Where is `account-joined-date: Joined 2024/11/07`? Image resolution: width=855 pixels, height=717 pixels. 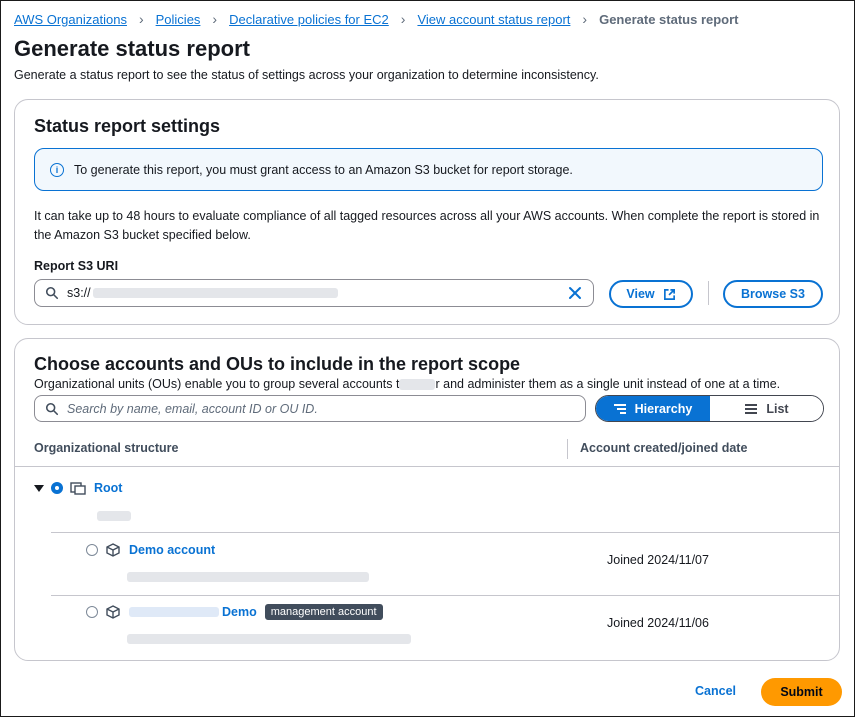 account-joined-date: Joined 2024/11/07 is located at coordinates (658, 560).